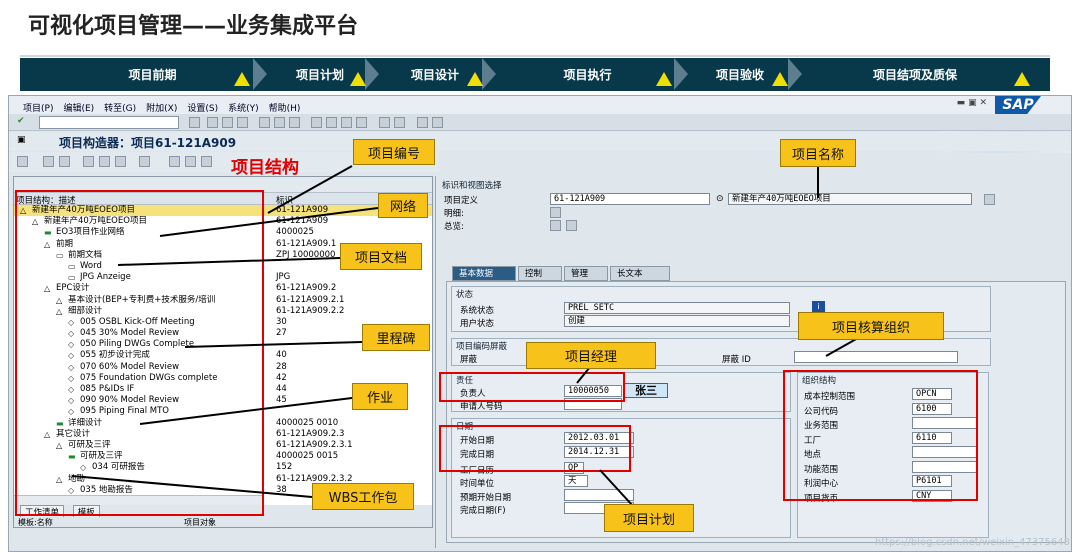 The image size is (1080, 552). What do you see at coordinates (842, 347) in the screenshot?
I see `leader-accounting-org` at bounding box center [842, 347].